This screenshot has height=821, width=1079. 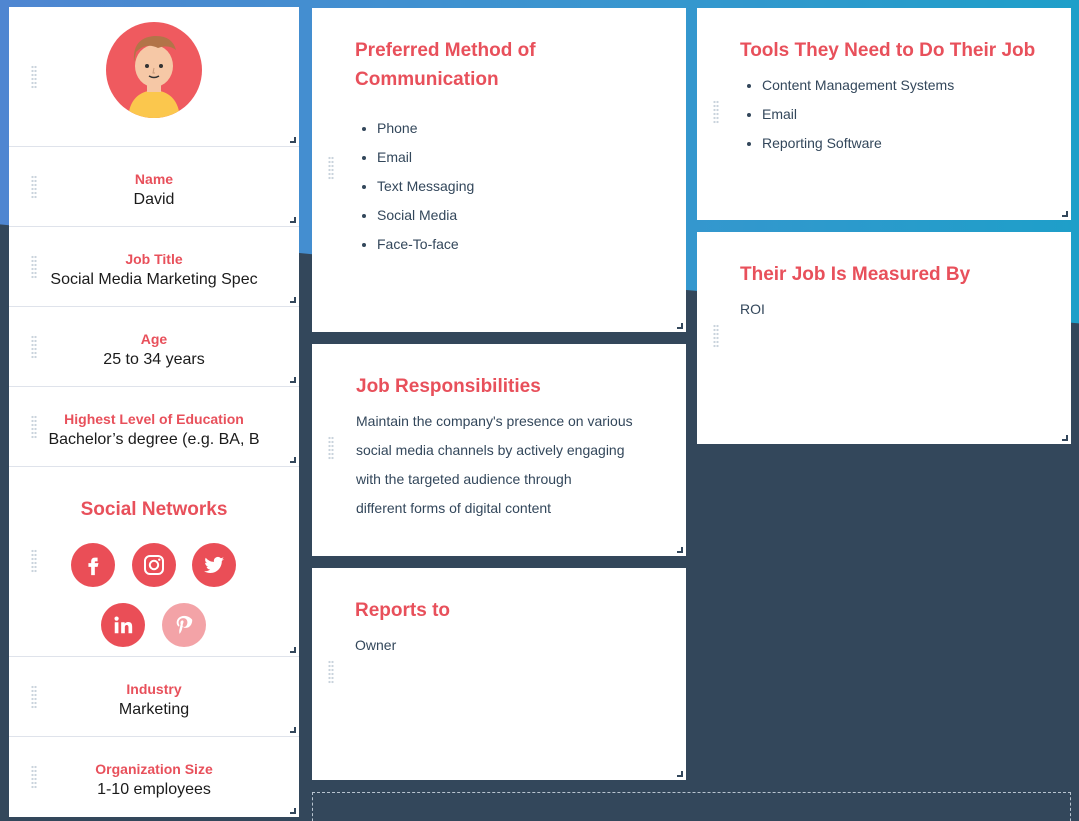 I want to click on organization-size-value: 1-10 employees, so click(x=154, y=789).